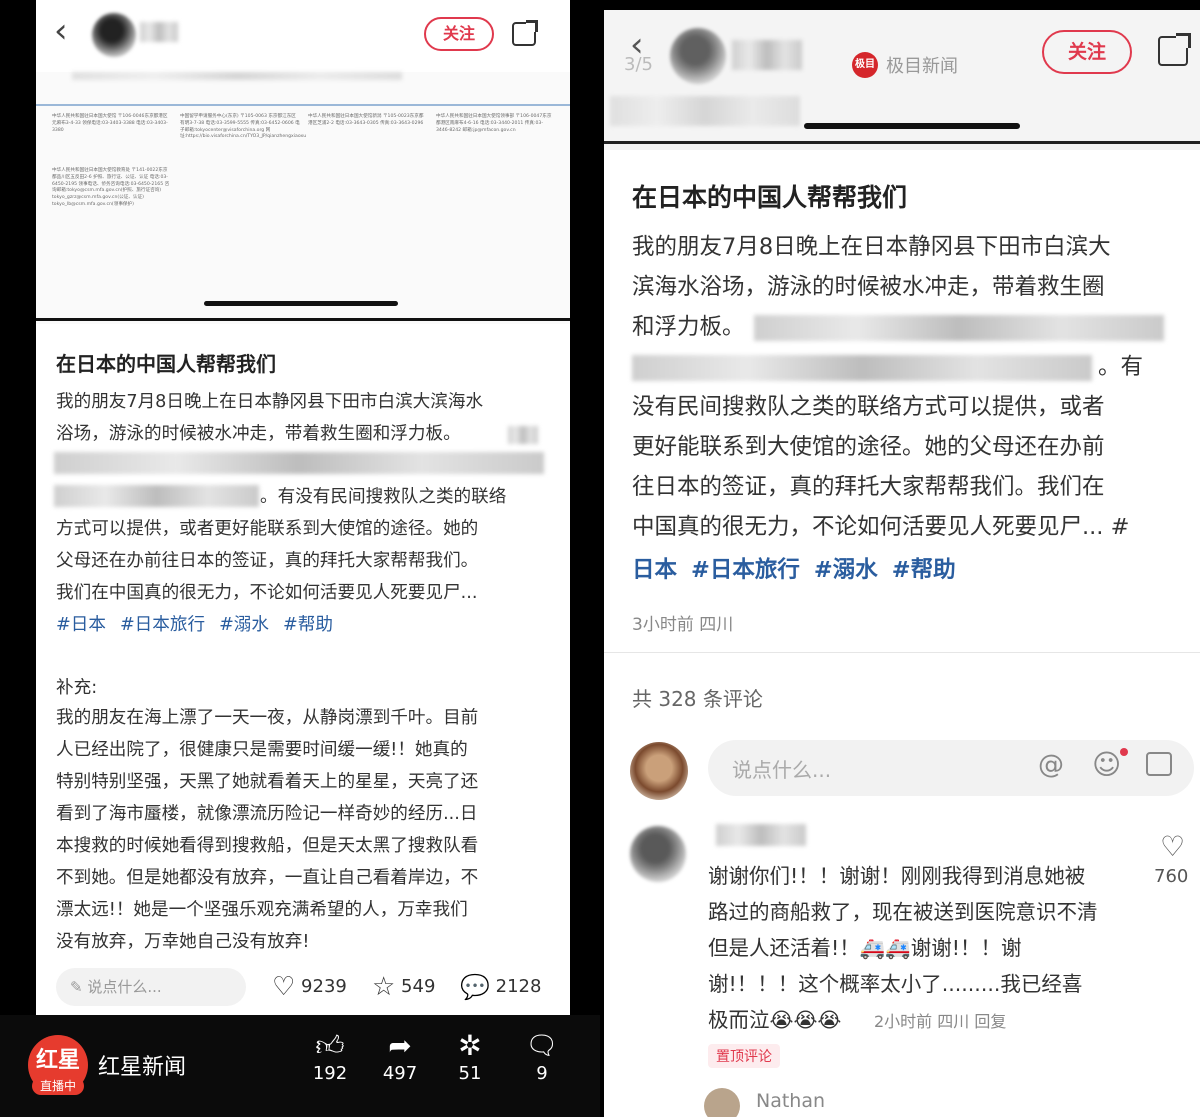 This screenshot has width=1200, height=1117. I want to click on share-count: 497, so click(400, 1073).